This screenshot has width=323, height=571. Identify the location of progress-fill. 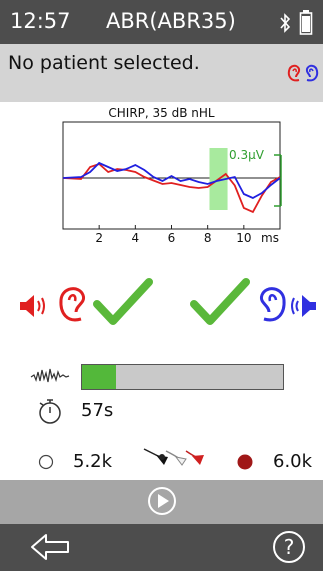
(99, 377).